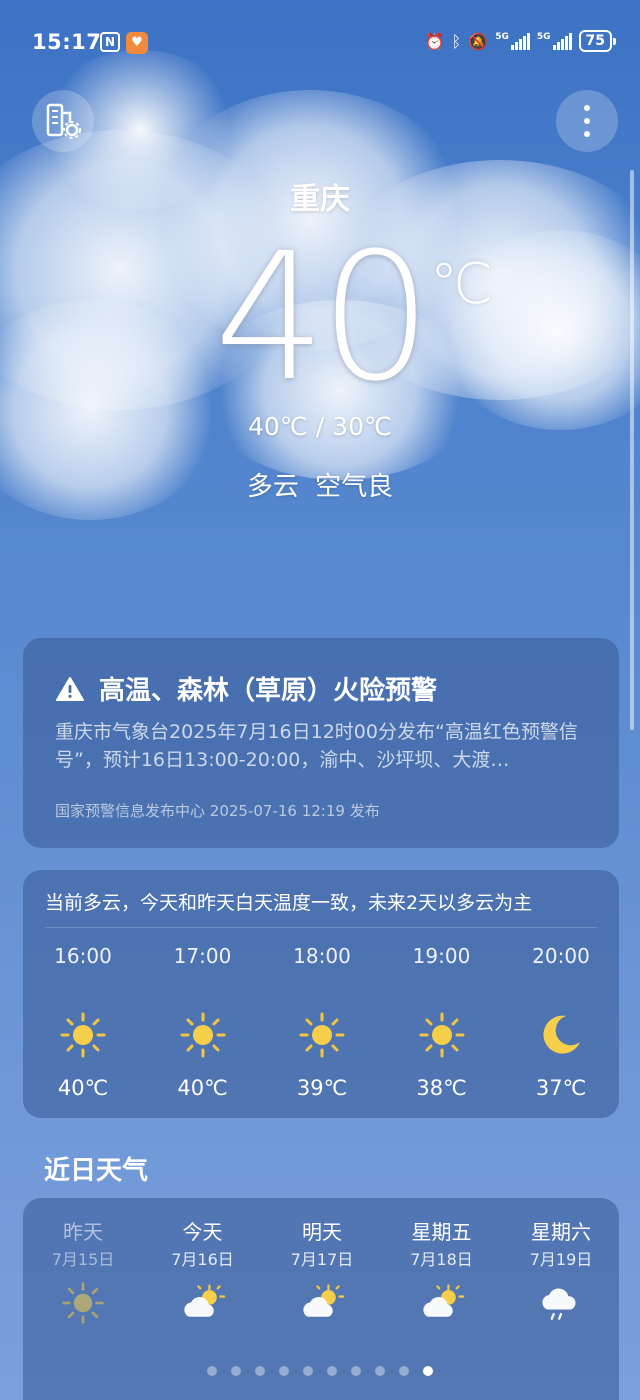 This screenshot has height=1400, width=640. I want to click on day-name: 星期五, so click(441, 1232).